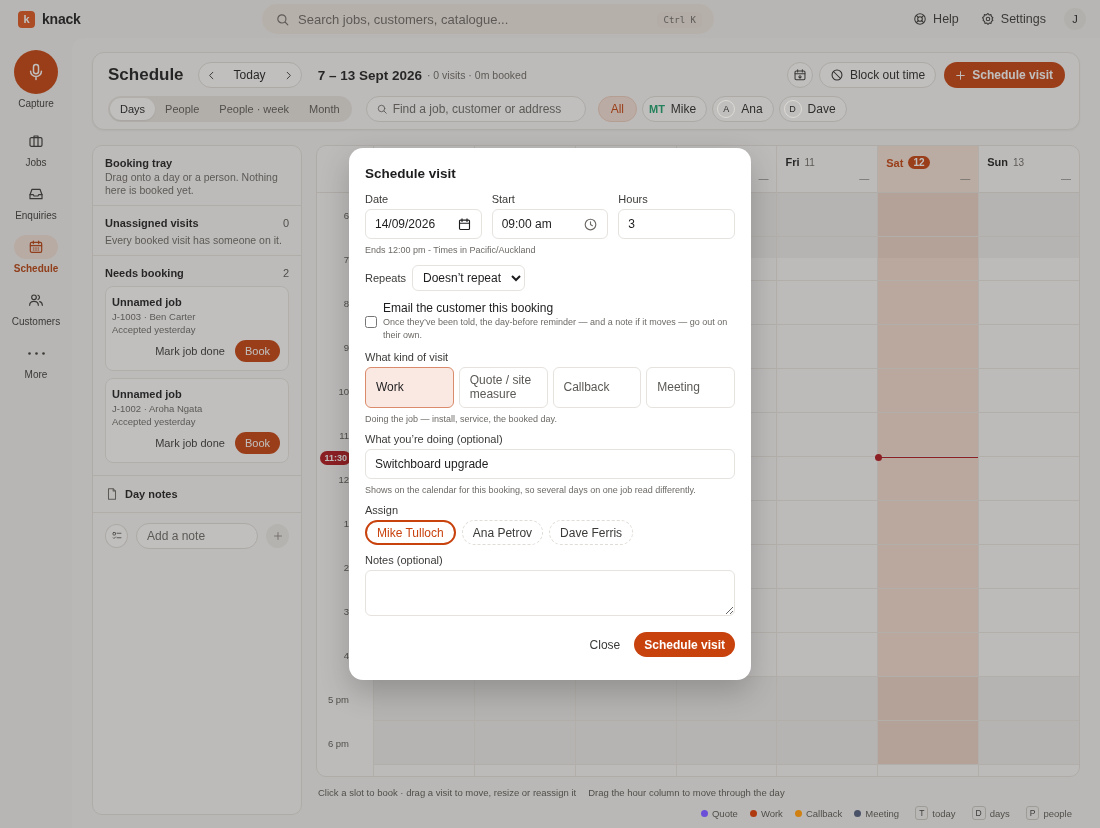  I want to click on job-card: Unnamed job J-1003 · Ben Carter Accepted yesterday Mark job done Book, so click(197, 329).